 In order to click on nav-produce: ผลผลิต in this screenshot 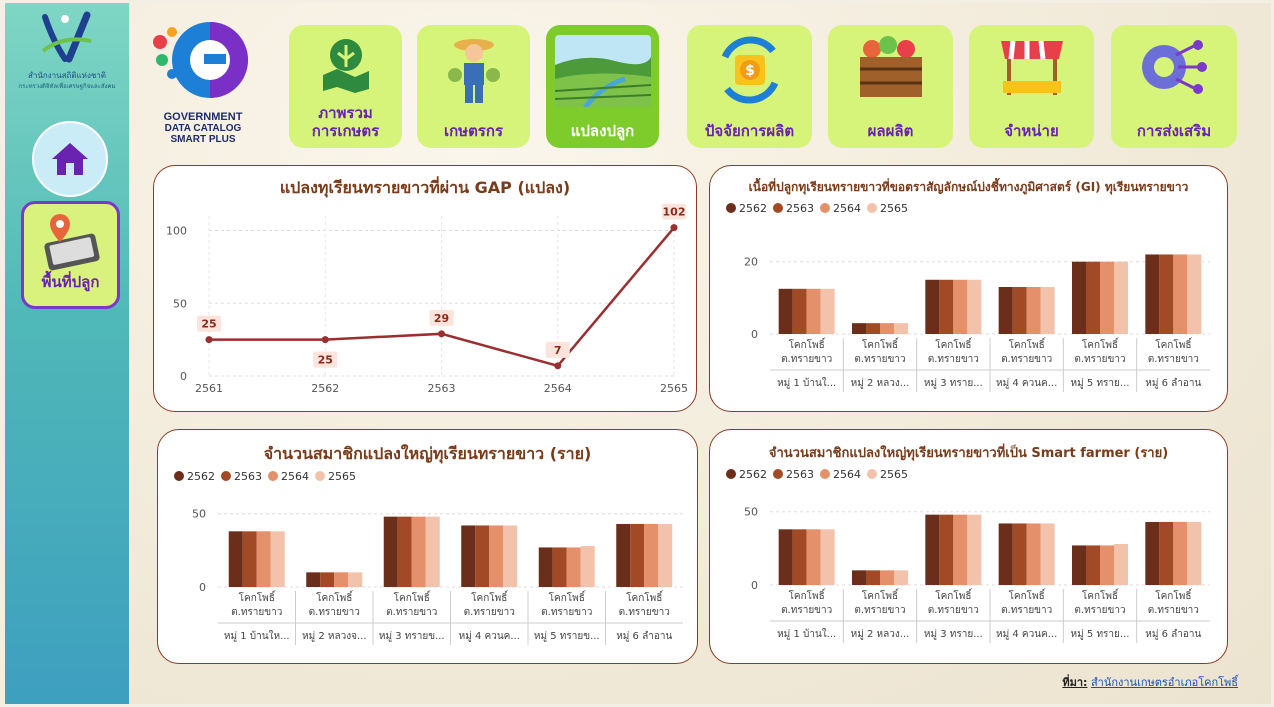, I will do `click(890, 86)`.